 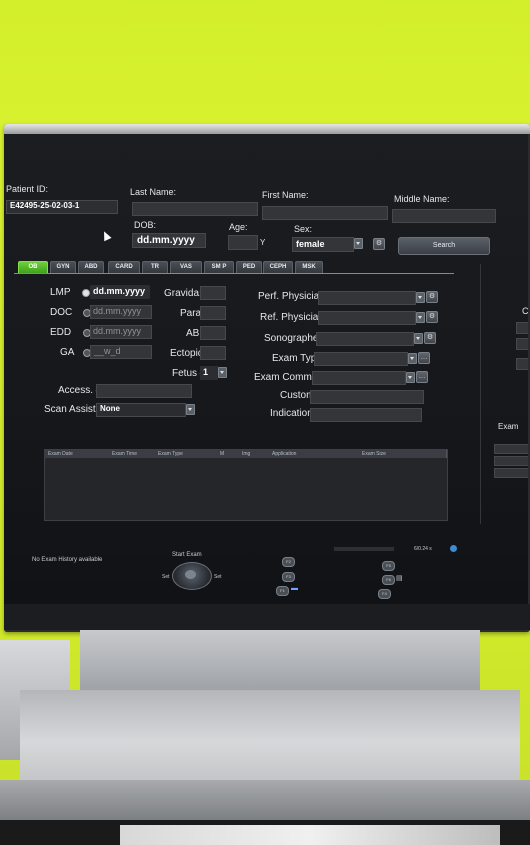 I want to click on last-name-field, so click(x=195, y=209).